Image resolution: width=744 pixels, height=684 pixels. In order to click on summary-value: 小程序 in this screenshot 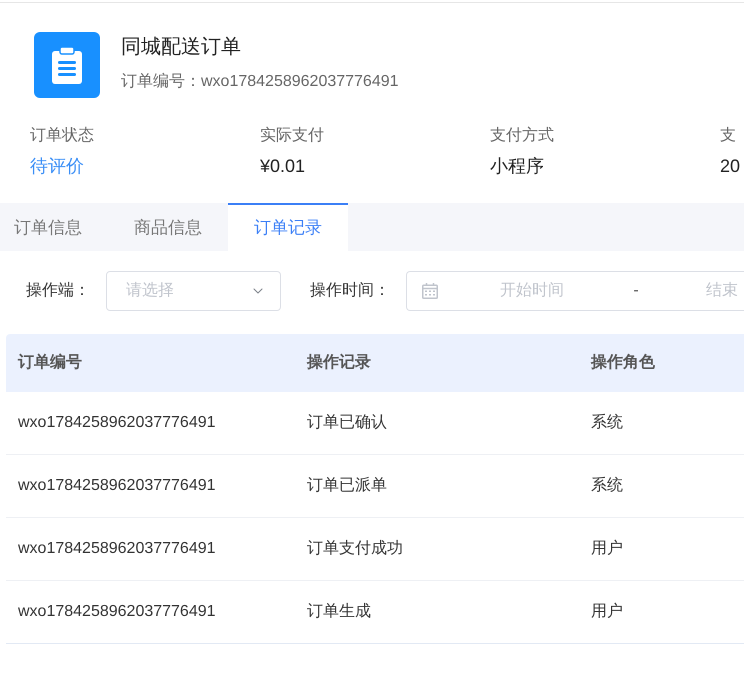, I will do `click(517, 166)`.